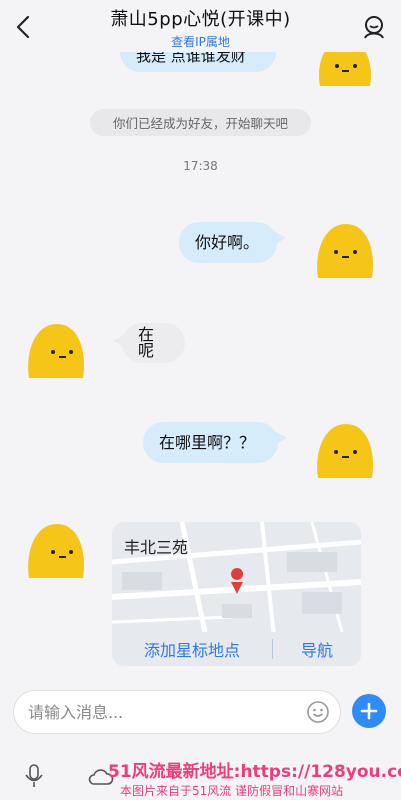 The width and height of the screenshot is (401, 800). What do you see at coordinates (236, 594) in the screenshot?
I see `location-card: 丰北三苑 添加星标地点 导航` at bounding box center [236, 594].